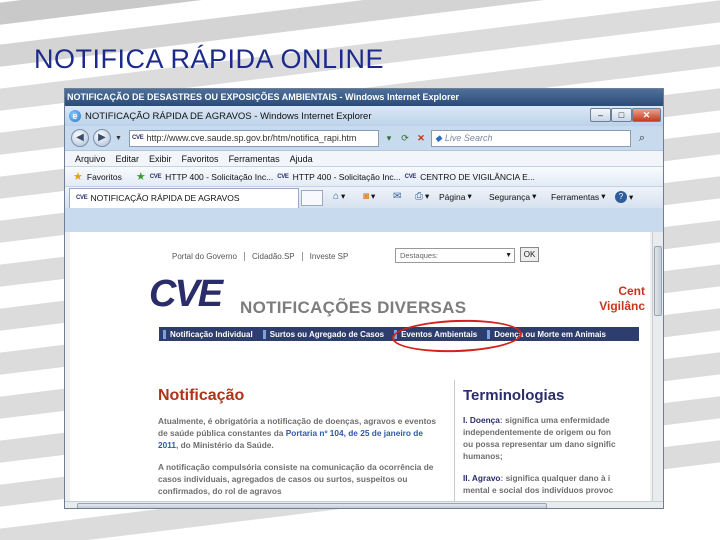 The width and height of the screenshot is (720, 540). Describe the element at coordinates (120, 138) in the screenshot. I see `history-dropdown-icon: ▼` at that location.